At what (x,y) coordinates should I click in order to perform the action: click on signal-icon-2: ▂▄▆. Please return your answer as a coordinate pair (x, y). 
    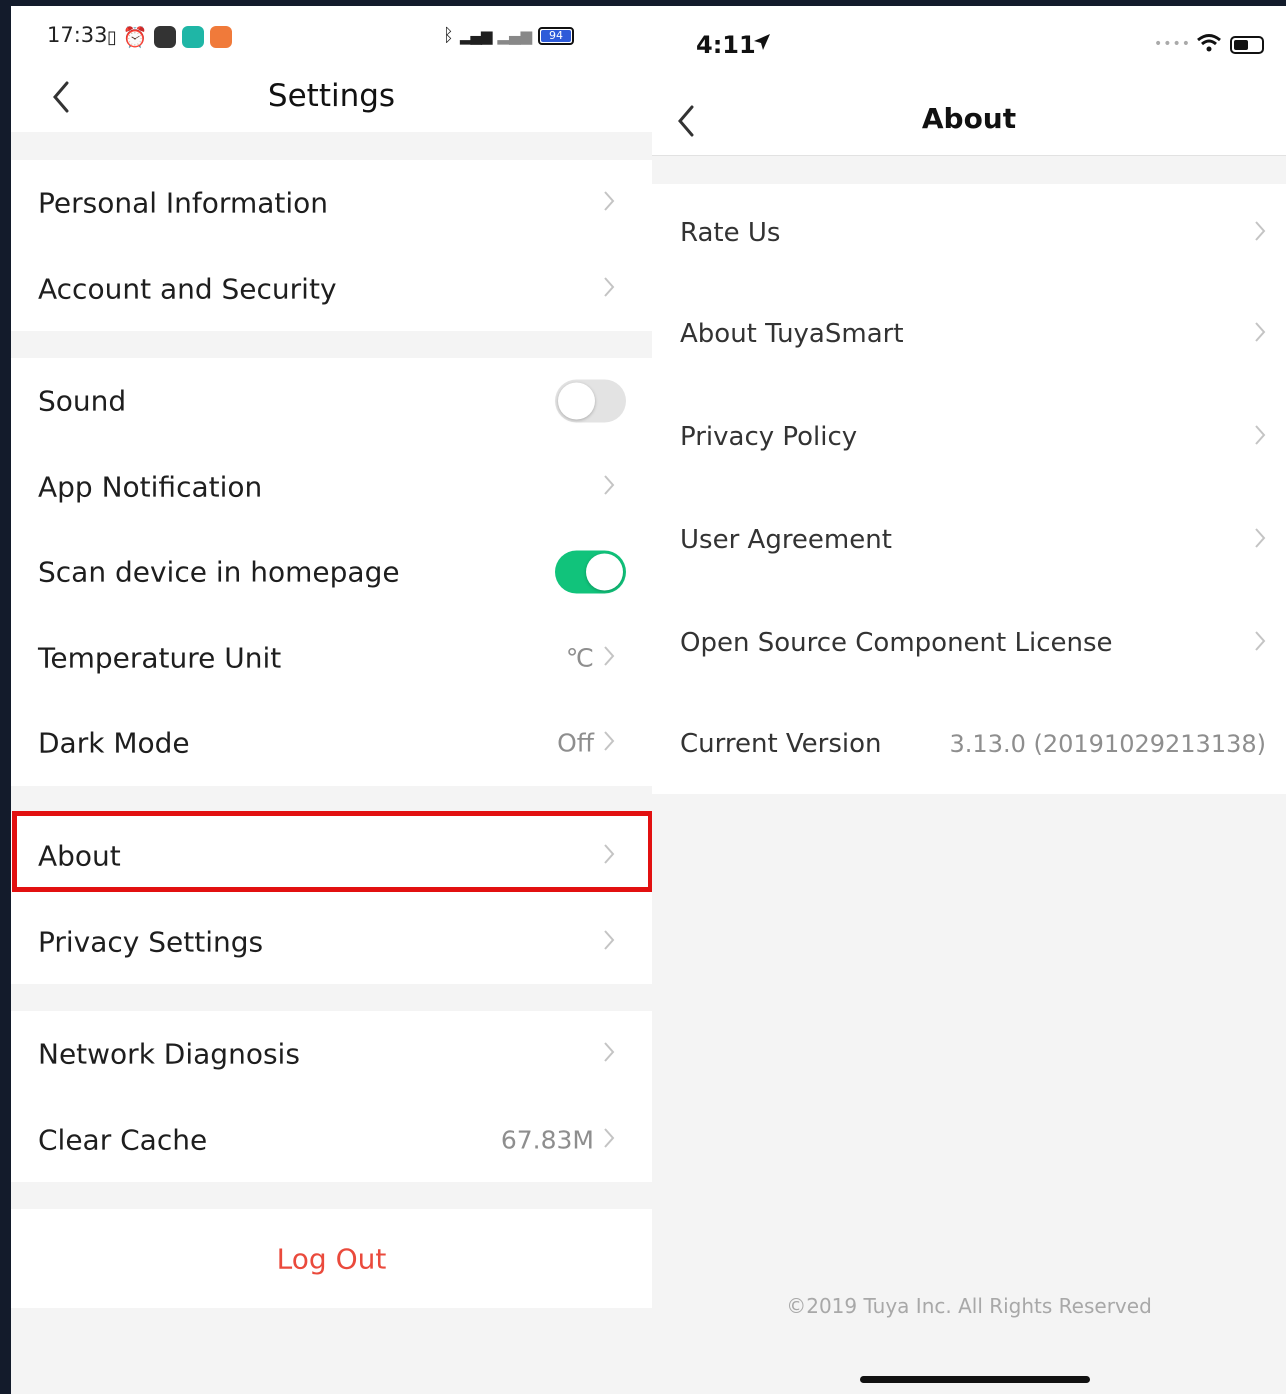
    Looking at the image, I should click on (515, 35).